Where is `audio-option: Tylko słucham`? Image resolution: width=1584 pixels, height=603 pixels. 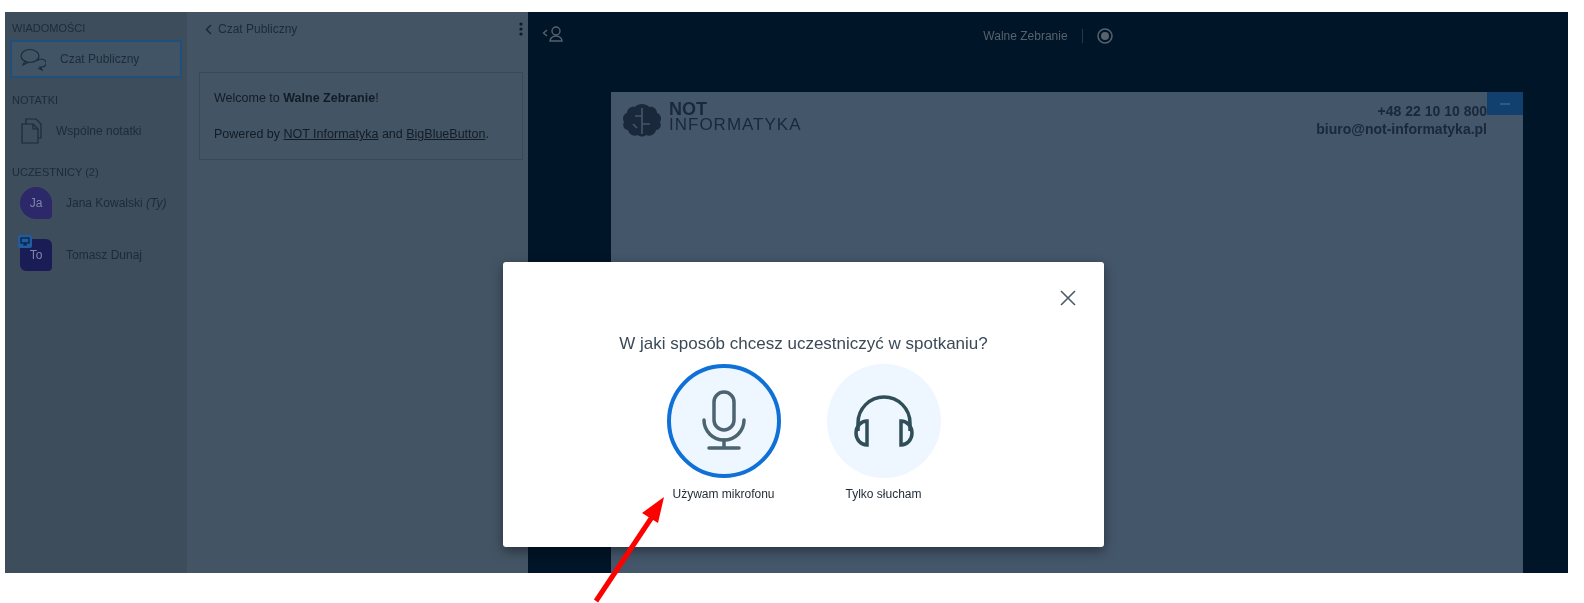 audio-option: Tylko słucham is located at coordinates (883, 432).